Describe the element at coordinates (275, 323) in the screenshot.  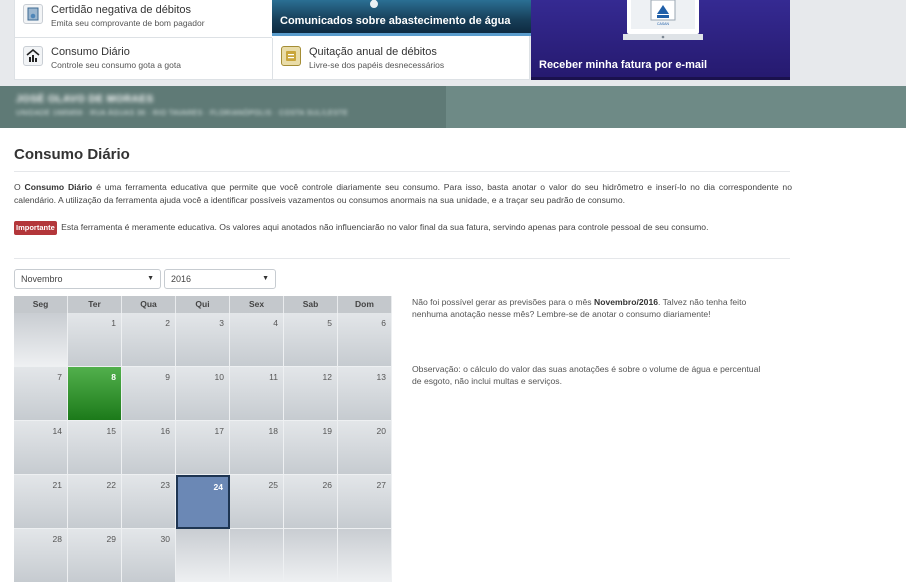
I see `day-number: 4` at that location.